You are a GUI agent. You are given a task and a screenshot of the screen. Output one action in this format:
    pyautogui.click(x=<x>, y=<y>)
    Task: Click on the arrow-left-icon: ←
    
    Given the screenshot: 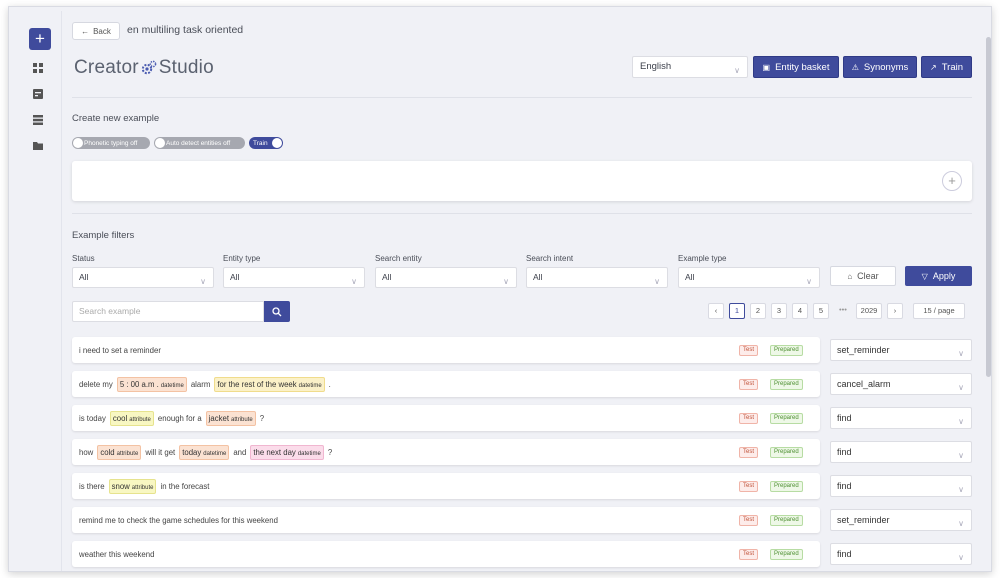 What is the action you would take?
    pyautogui.click(x=85, y=31)
    